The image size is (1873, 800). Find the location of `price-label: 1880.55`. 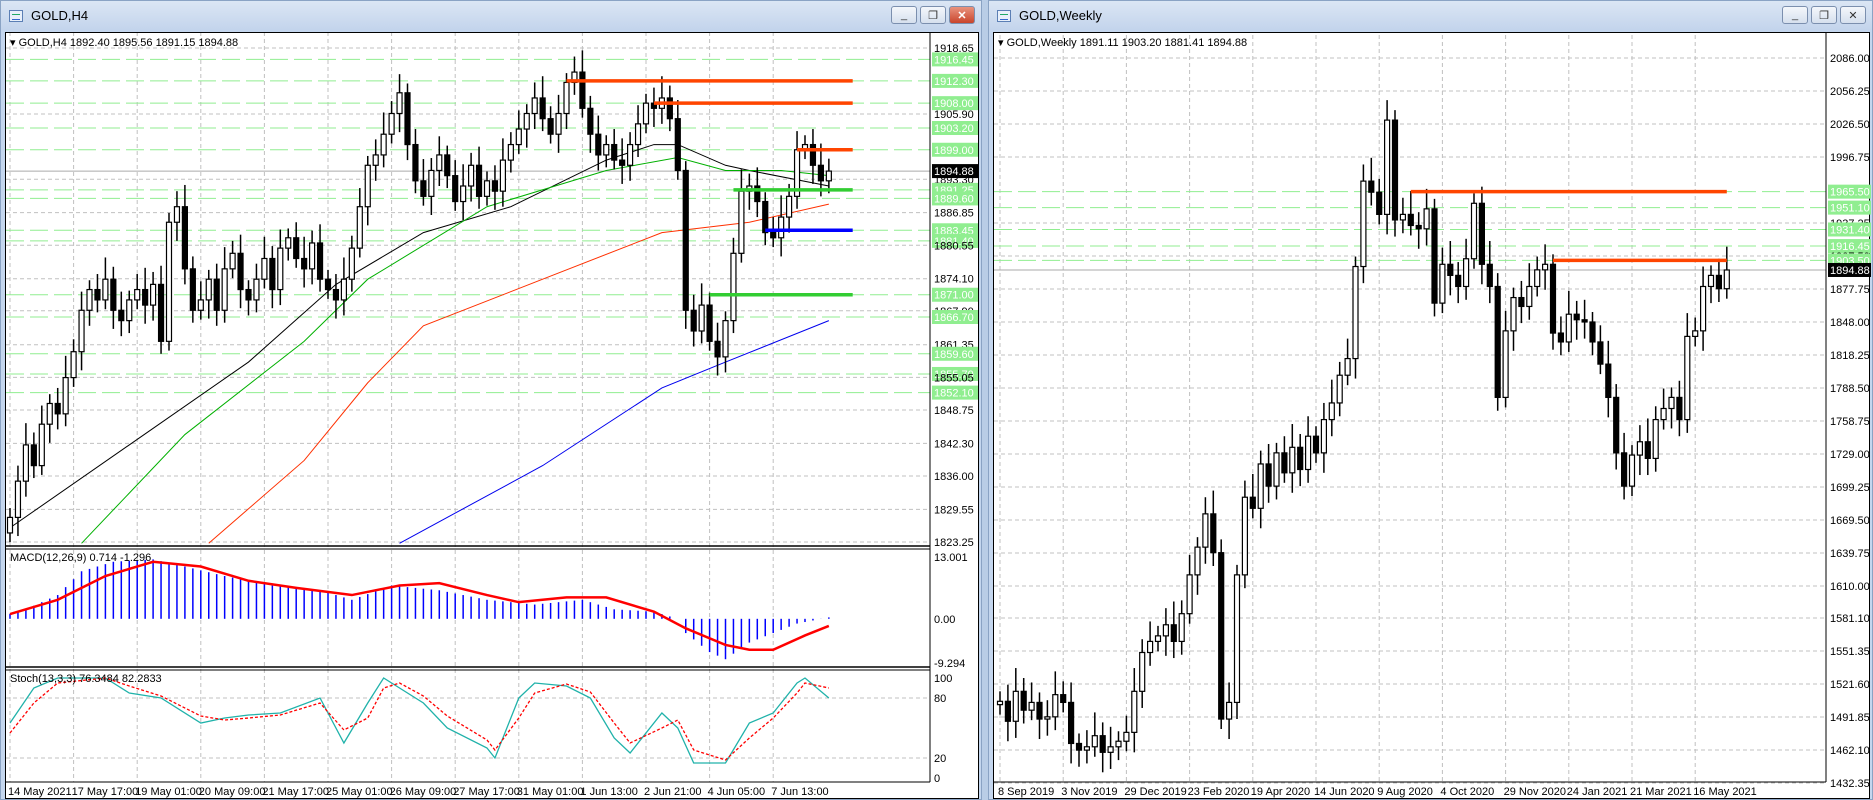

price-label: 1880.55 is located at coordinates (954, 246).